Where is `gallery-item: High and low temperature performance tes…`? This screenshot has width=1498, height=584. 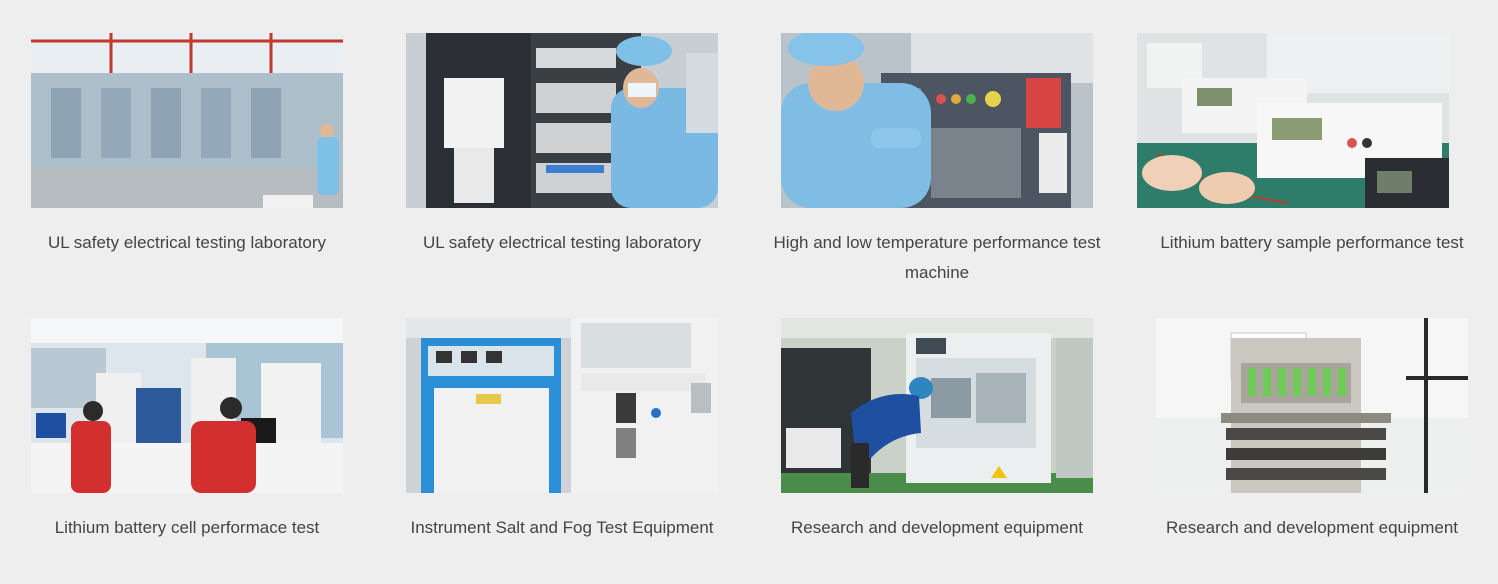 gallery-item: High and low temperature performance tes… is located at coordinates (937, 160).